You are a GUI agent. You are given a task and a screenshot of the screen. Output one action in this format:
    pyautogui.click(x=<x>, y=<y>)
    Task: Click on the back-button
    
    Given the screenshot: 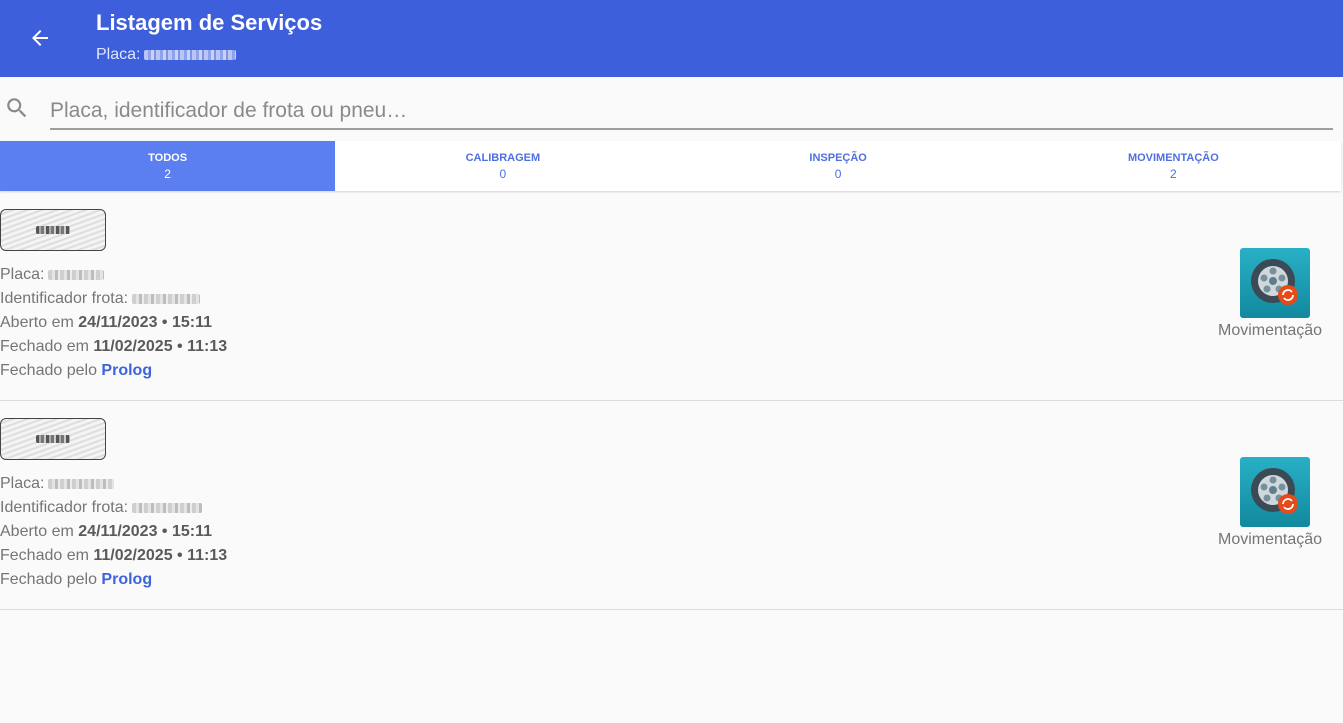 What is the action you would take?
    pyautogui.click(x=40, y=38)
    